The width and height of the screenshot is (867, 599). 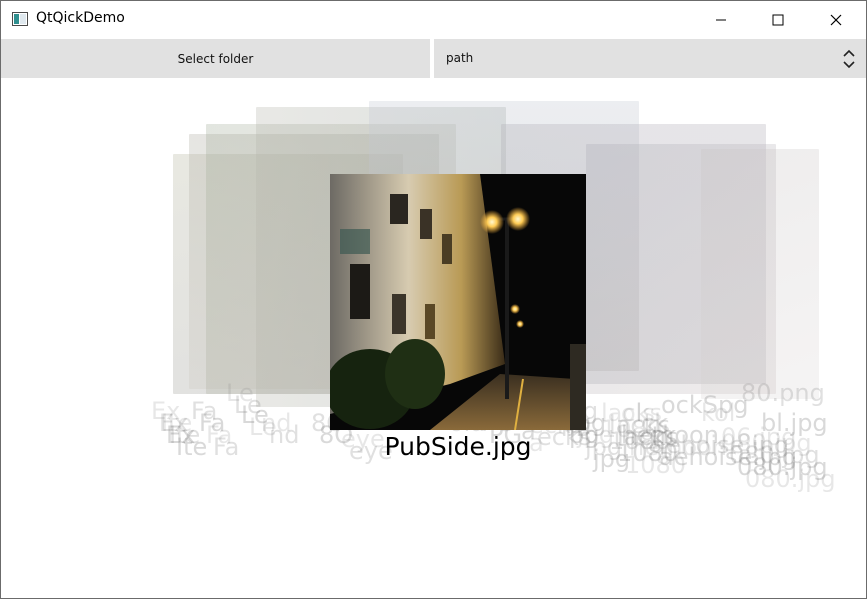 I want to click on window-title: QtQickDemo, so click(x=80, y=18).